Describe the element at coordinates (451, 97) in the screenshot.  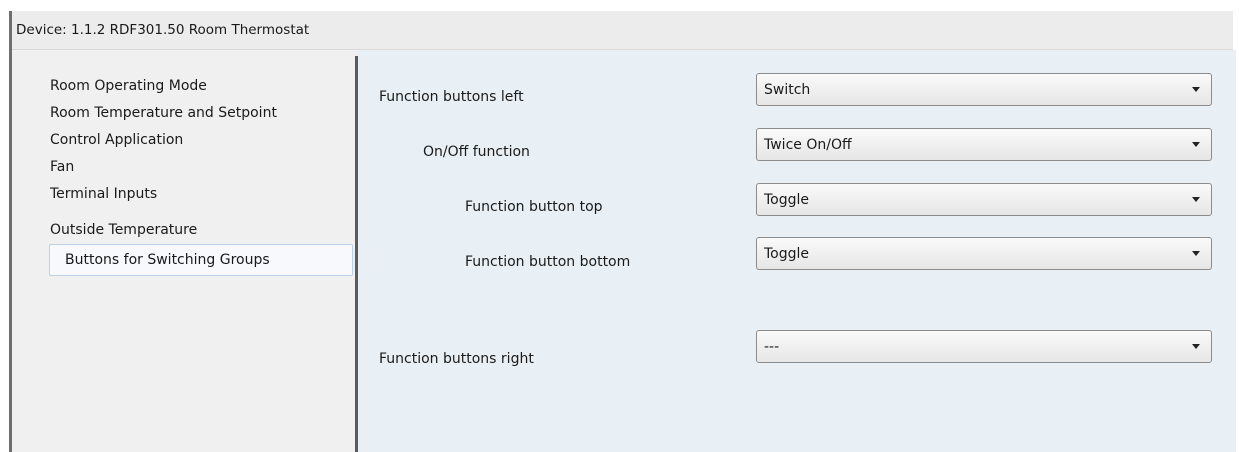
I see `function-buttons-left-label: Function buttons left` at that location.